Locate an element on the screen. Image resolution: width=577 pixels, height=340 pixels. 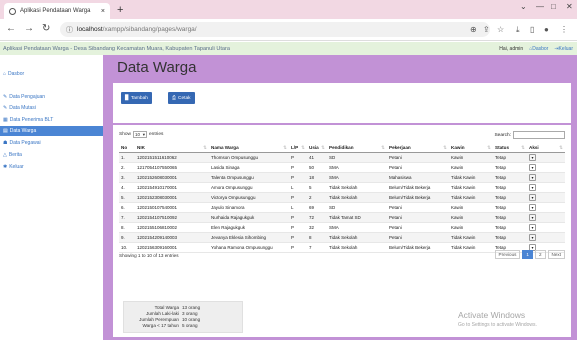
table-cell: Tidak Tamat SD is located at coordinates (357, 218).